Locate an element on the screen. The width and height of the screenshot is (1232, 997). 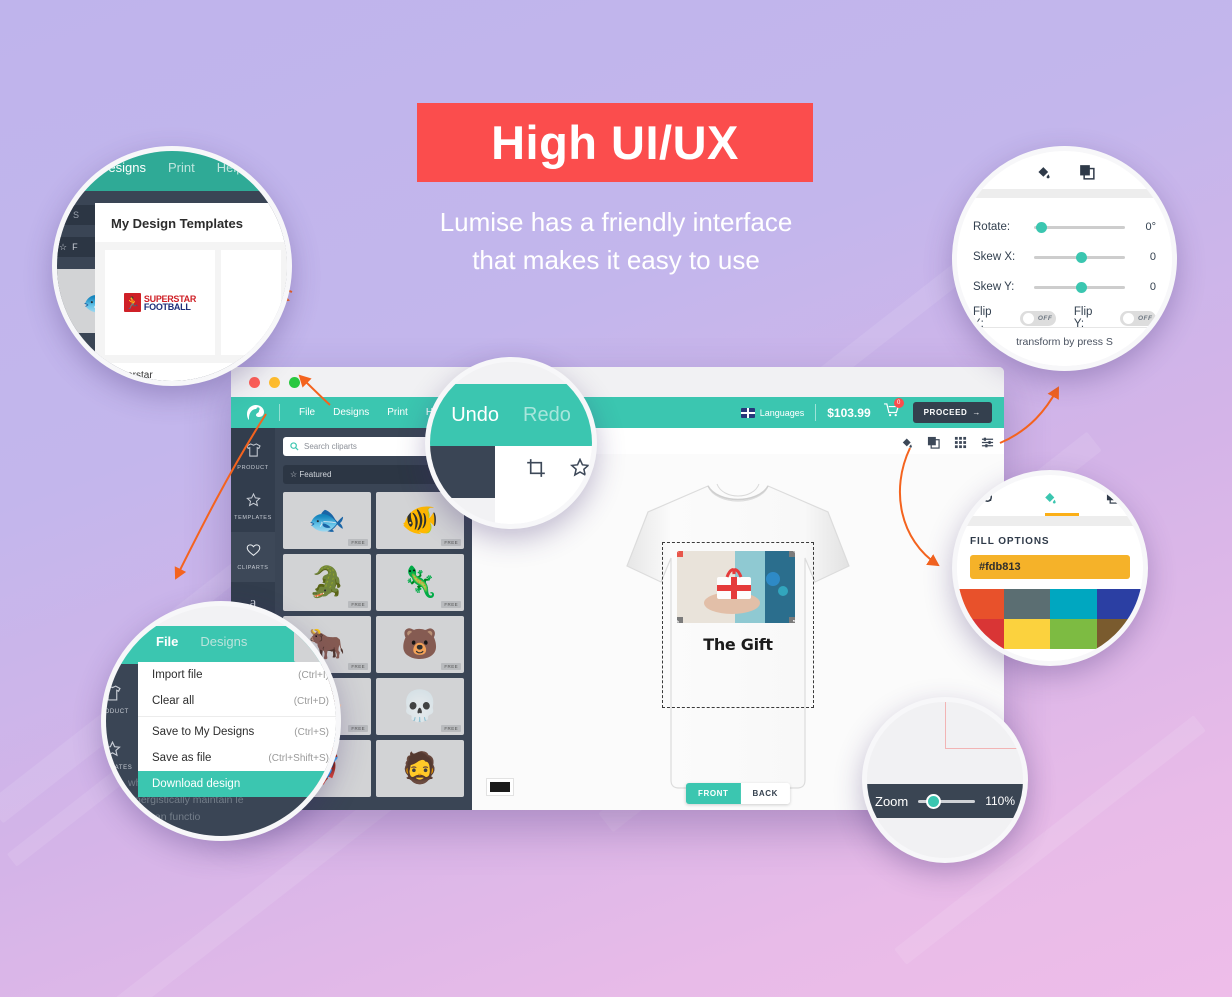
redo-button: Redo is located at coordinates (547, 415).